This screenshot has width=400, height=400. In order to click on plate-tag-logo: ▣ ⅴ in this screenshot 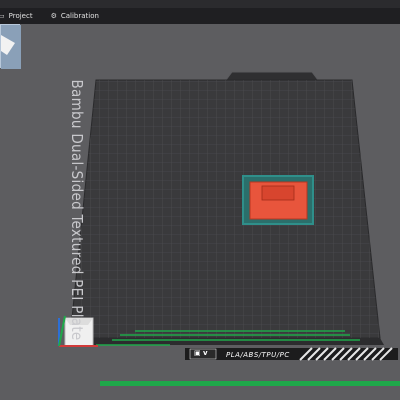, I will do `click(201, 353)`.